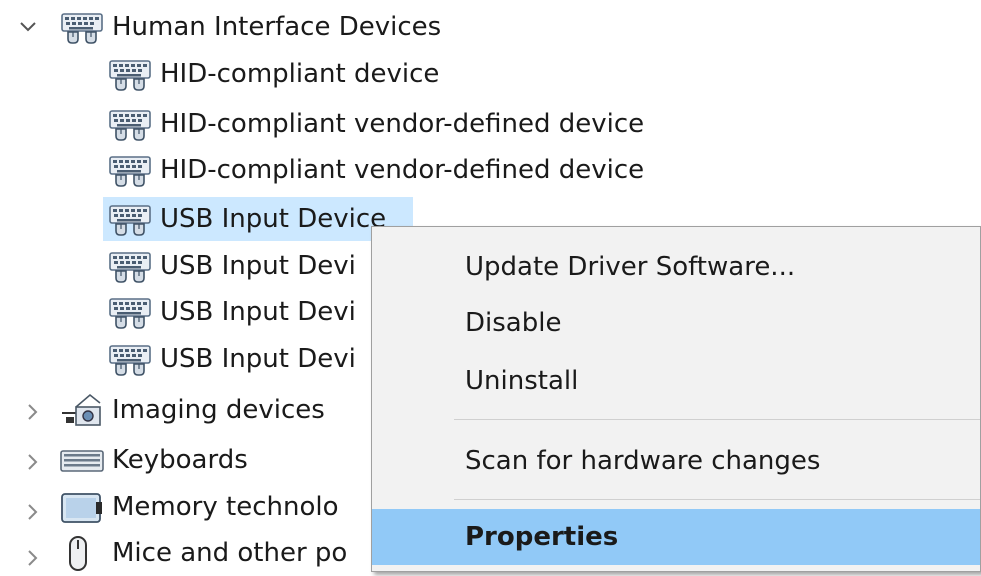  What do you see at coordinates (218, 410) in the screenshot?
I see `category-label: Imaging devices` at bounding box center [218, 410].